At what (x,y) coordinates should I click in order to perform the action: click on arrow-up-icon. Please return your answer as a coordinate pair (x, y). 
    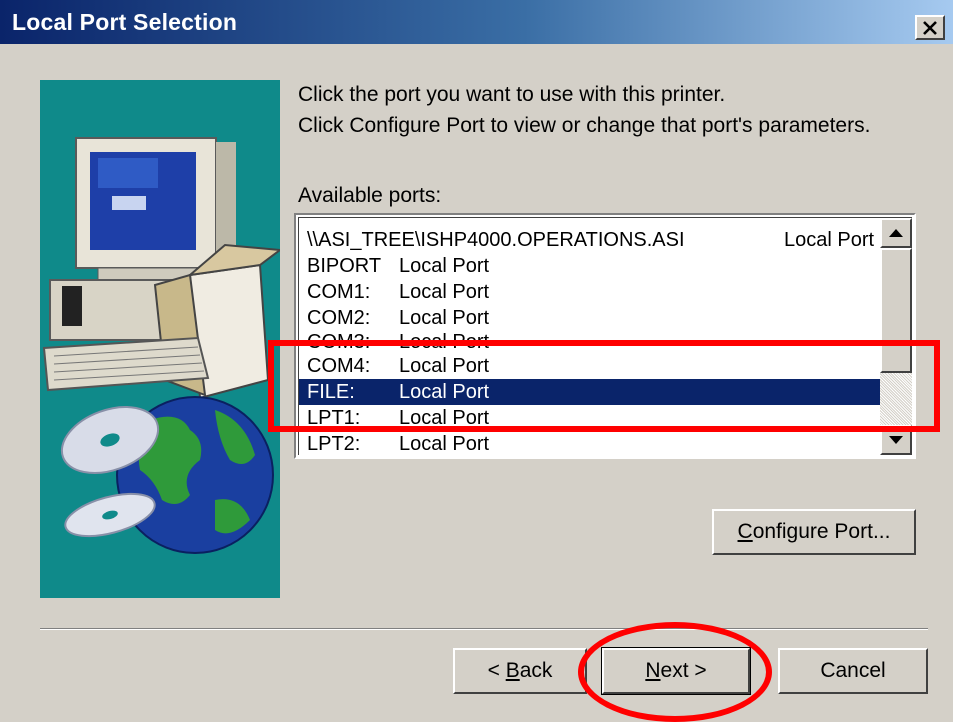
    Looking at the image, I should click on (896, 233).